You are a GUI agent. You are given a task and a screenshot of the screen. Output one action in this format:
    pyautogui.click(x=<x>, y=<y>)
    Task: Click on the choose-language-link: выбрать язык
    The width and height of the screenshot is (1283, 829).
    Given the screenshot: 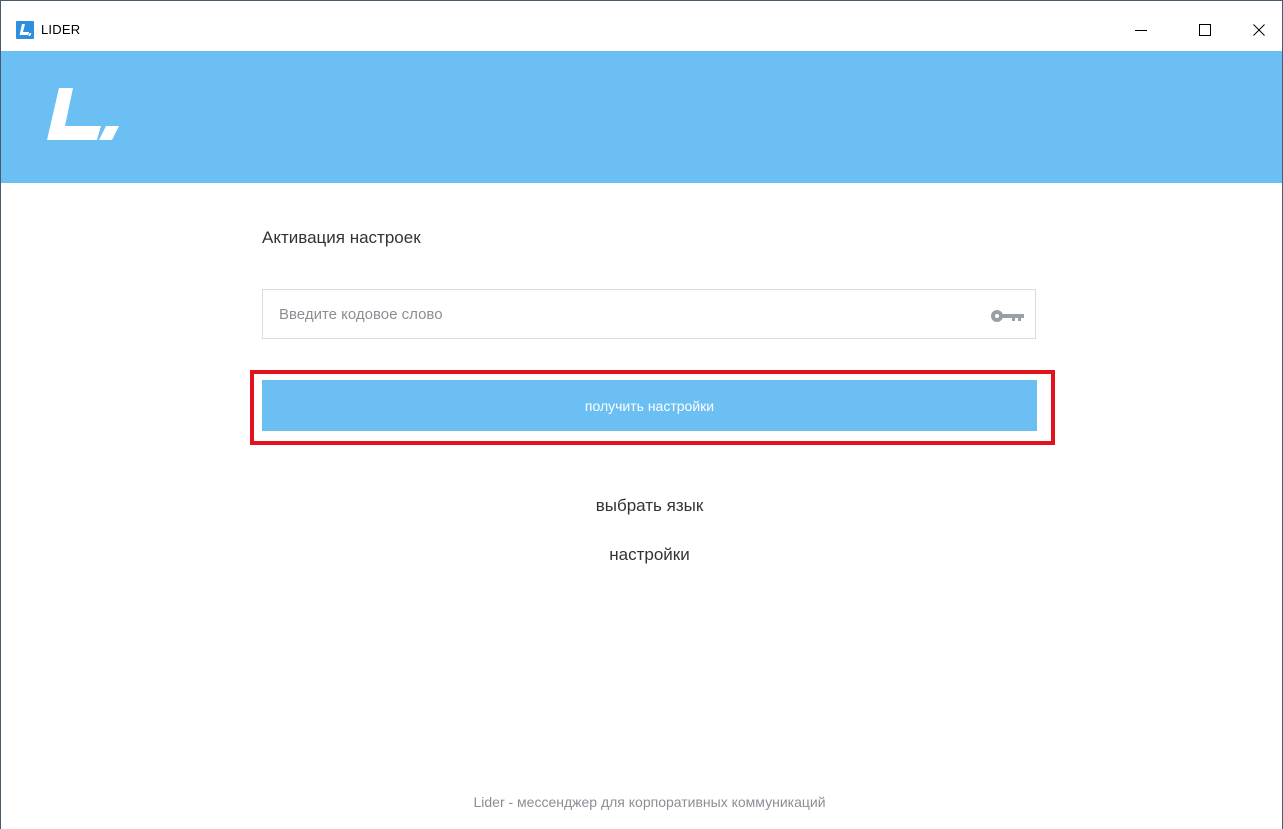 What is the action you would take?
    pyautogui.click(x=649, y=506)
    